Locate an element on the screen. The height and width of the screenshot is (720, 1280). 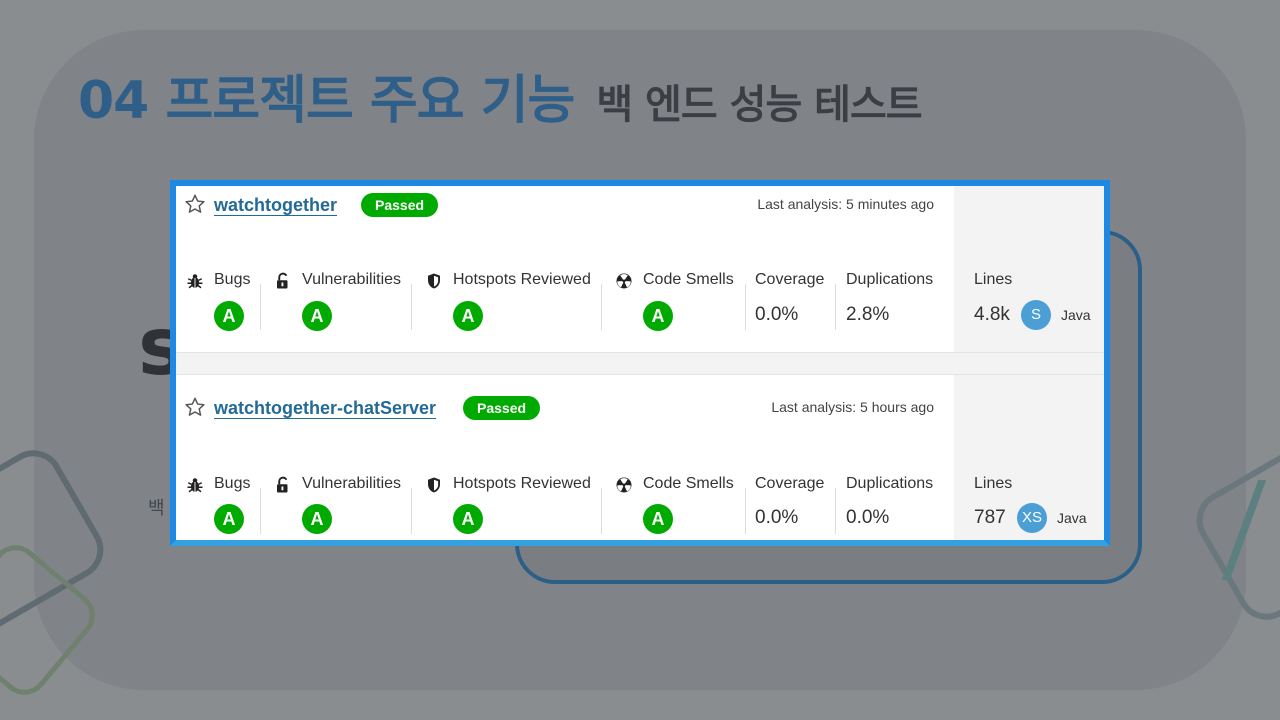
project-separator is located at coordinates (640, 363).